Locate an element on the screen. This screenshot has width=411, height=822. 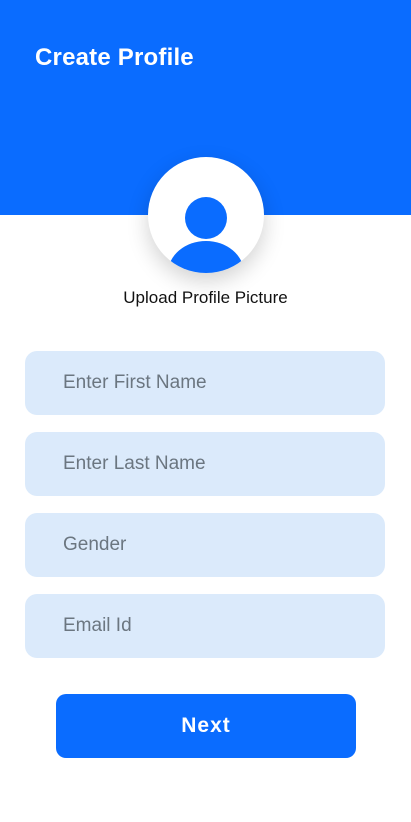
profile-picture-upload is located at coordinates (206, 215).